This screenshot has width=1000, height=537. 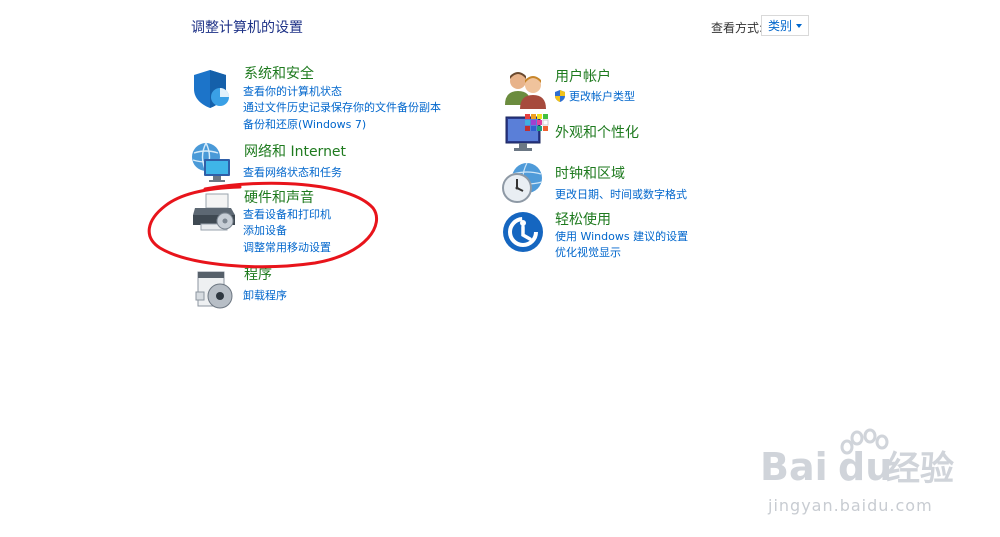 What do you see at coordinates (213, 89) in the screenshot?
I see `shield-icon` at bounding box center [213, 89].